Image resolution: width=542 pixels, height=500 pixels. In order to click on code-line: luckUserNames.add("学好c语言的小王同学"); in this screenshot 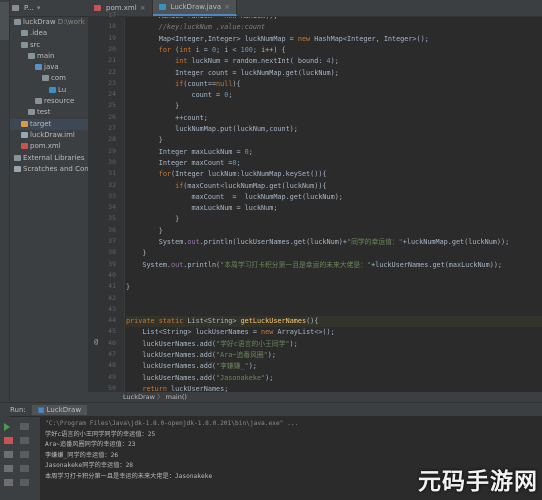, I will do `click(334, 344)`.